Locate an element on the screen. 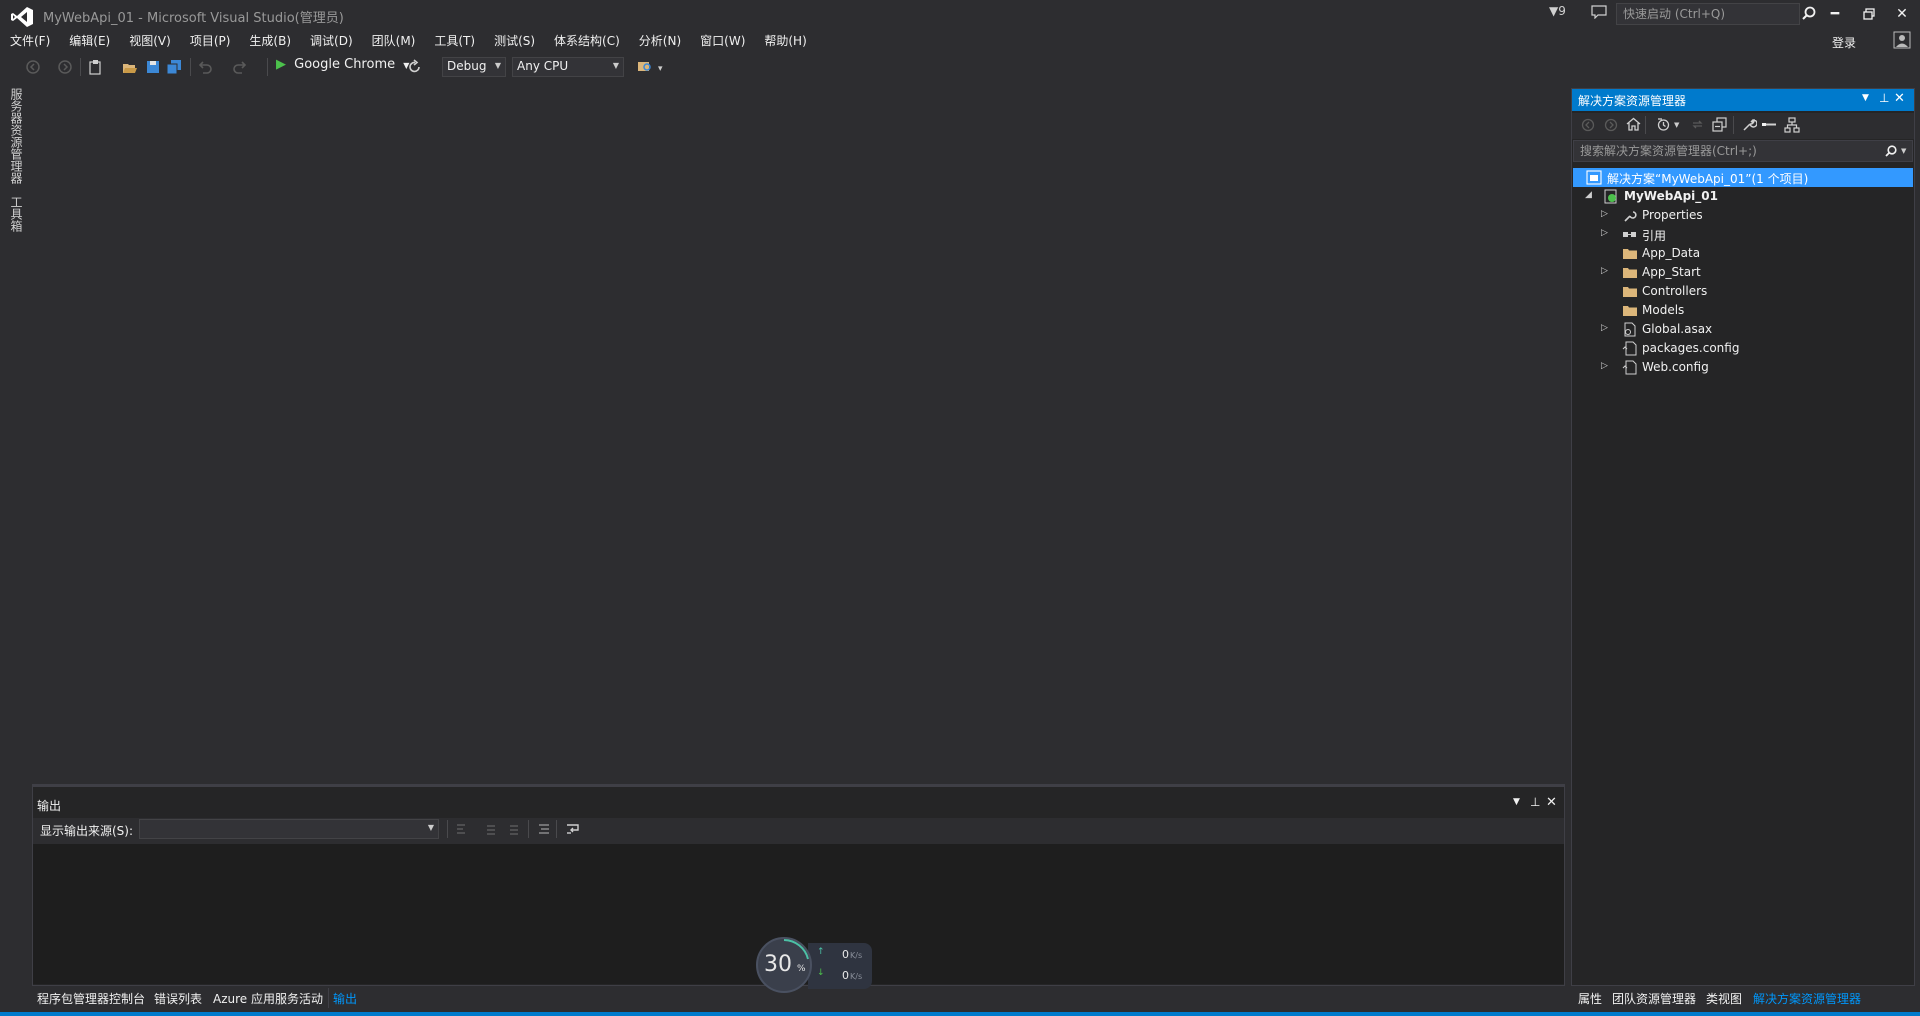 The image size is (1920, 1016). tab-error-list: 错误列表 is located at coordinates (178, 998).